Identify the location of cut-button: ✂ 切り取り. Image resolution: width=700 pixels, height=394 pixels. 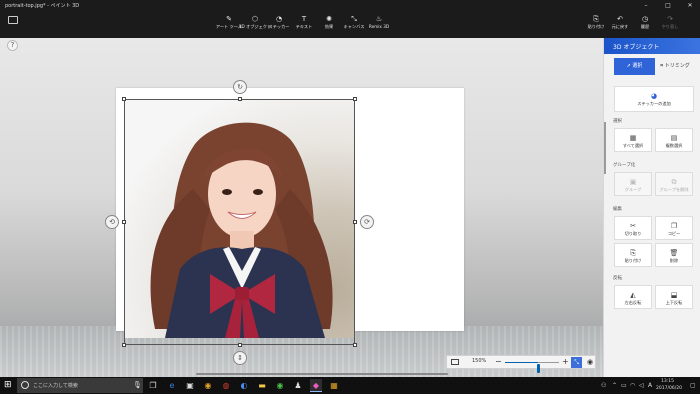
(633, 228).